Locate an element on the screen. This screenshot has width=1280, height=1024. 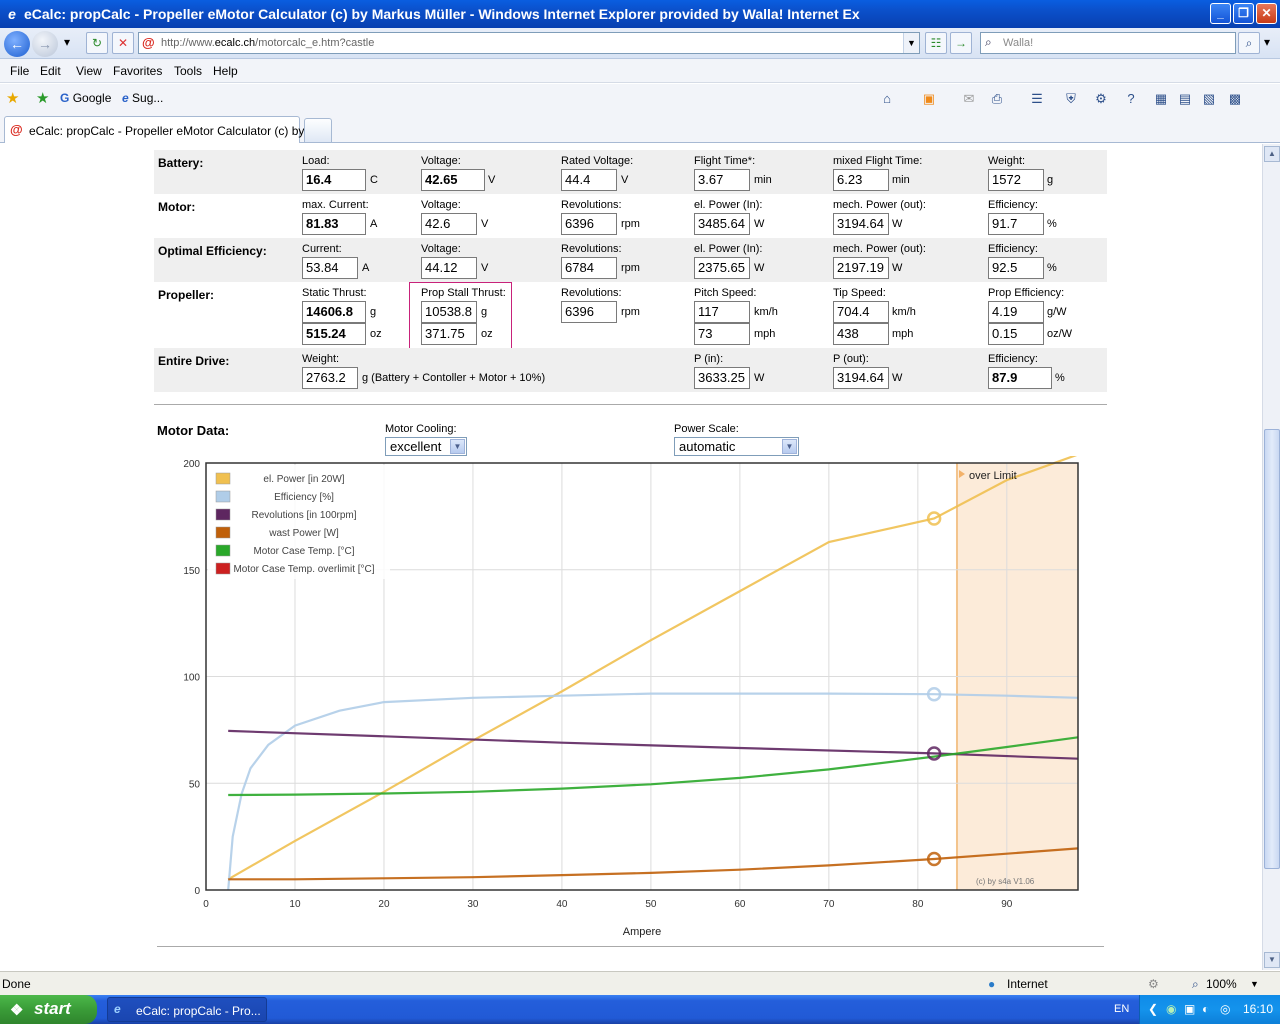
recent-pages-dropdown: ▾ is located at coordinates (67, 43).